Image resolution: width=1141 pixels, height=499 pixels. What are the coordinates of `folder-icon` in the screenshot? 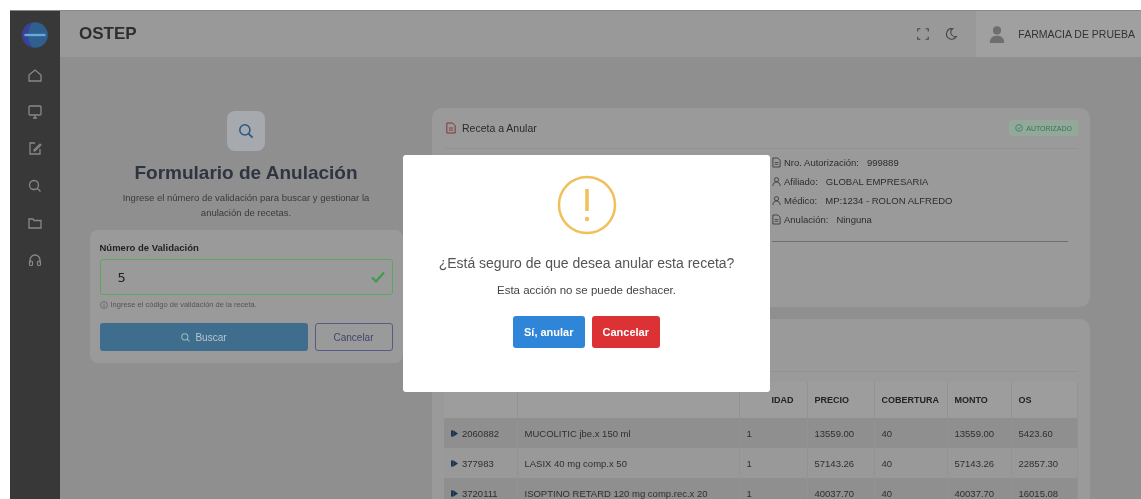 It's located at (35, 223).